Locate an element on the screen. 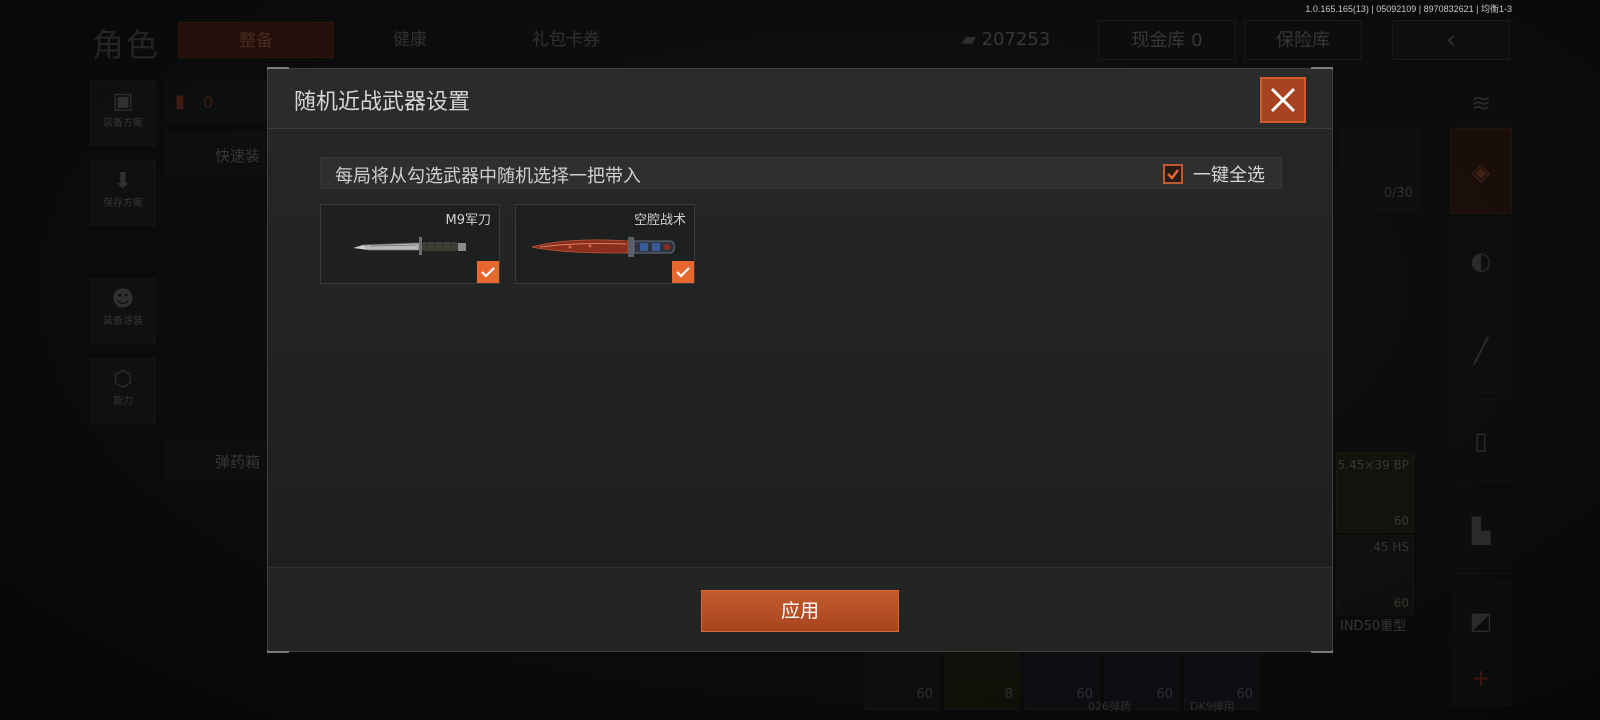 Image resolution: width=1600 pixels, height=720 pixels. weapon-name: 空腔战术 is located at coordinates (659, 220).